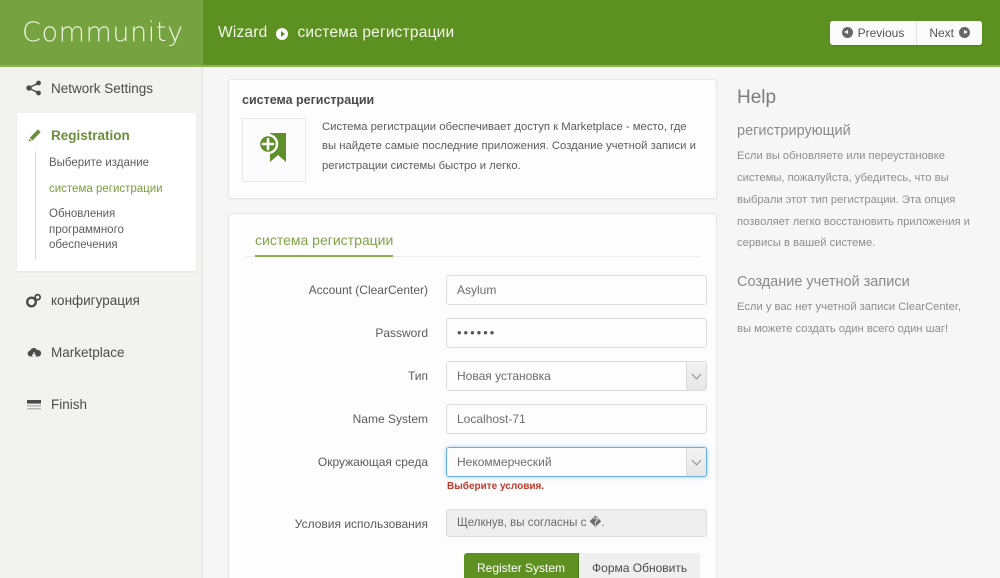  I want to click on sidebar-item-network-settings: Network Settings, so click(101, 88).